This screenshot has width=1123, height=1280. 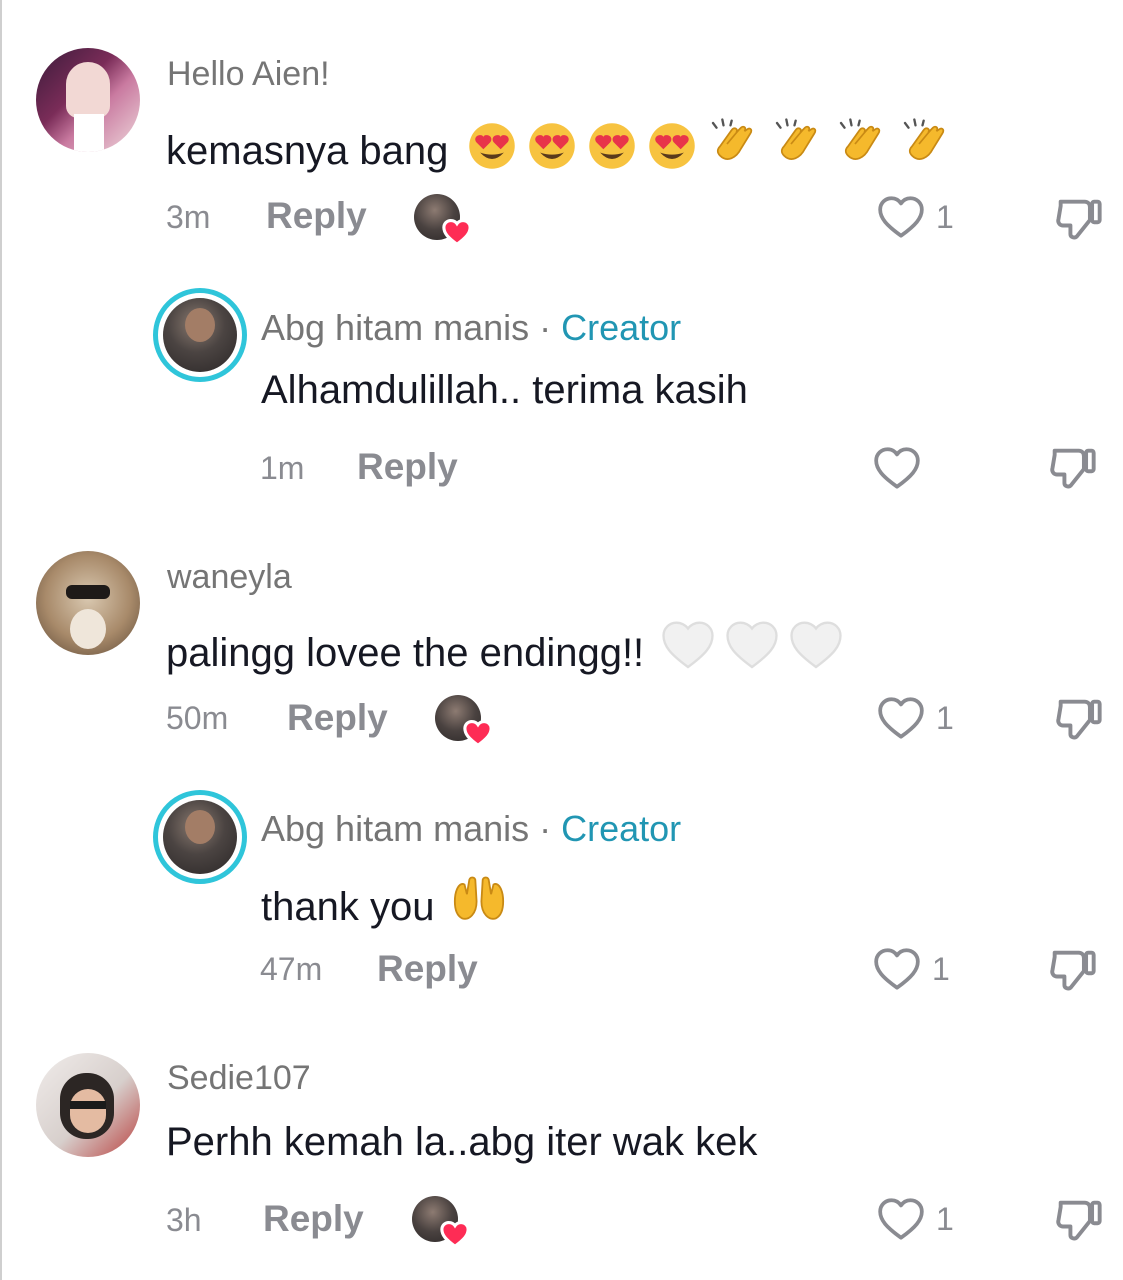 I want to click on comment-text: palingg lovee the endingg!!, so click(x=505, y=647).